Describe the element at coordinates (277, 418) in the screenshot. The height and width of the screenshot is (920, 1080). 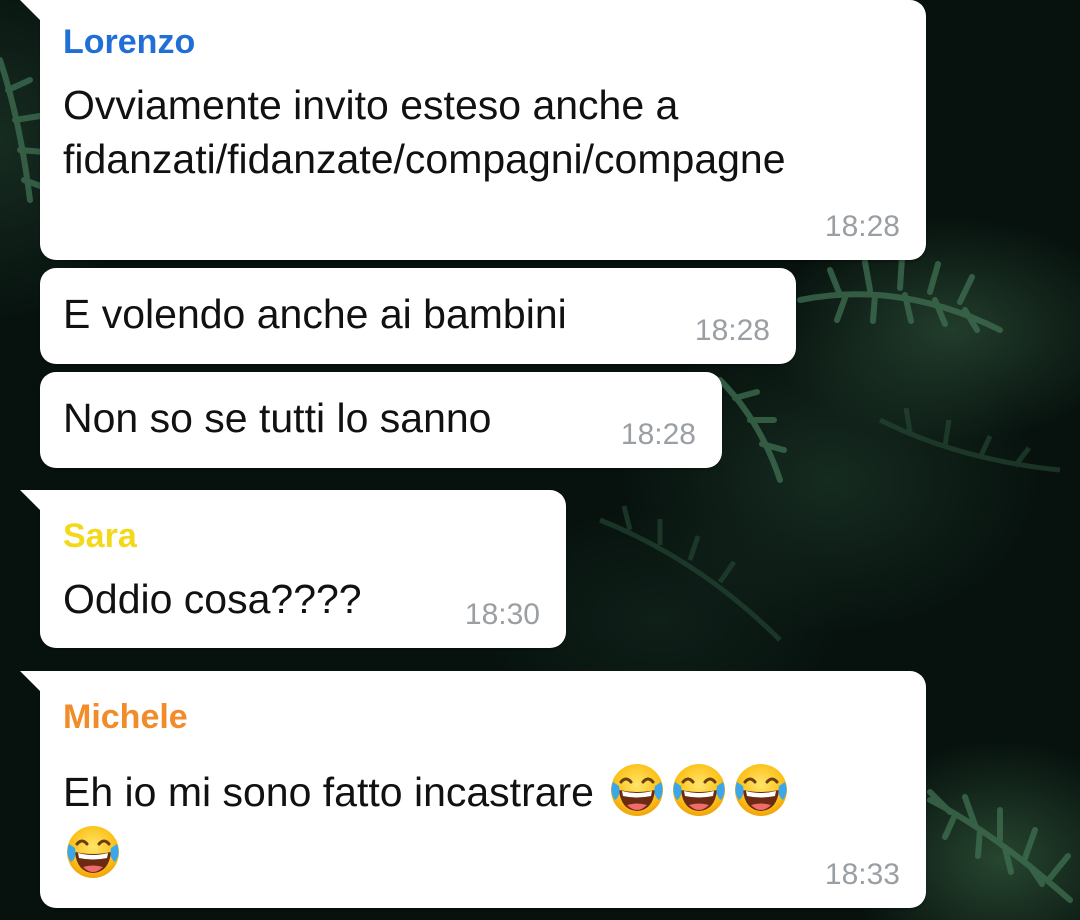
I see `message-text: Non so se tutti lo sanno` at that location.